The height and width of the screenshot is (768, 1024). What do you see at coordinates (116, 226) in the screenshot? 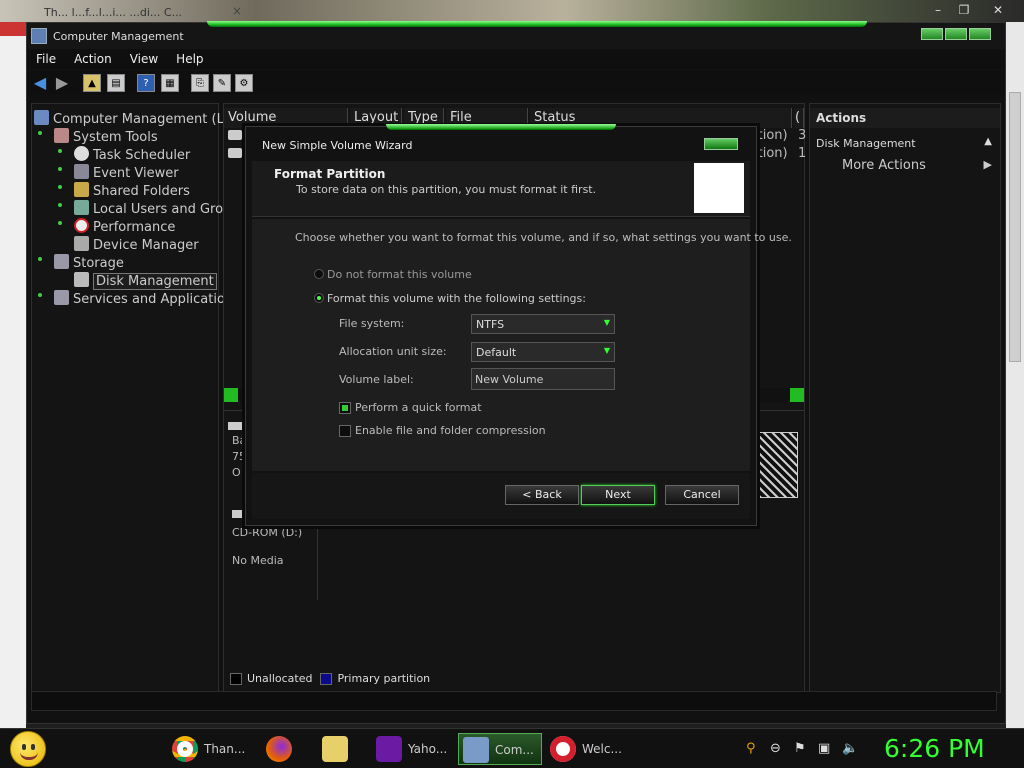
I see `tree-item-performance: Performance` at bounding box center [116, 226].